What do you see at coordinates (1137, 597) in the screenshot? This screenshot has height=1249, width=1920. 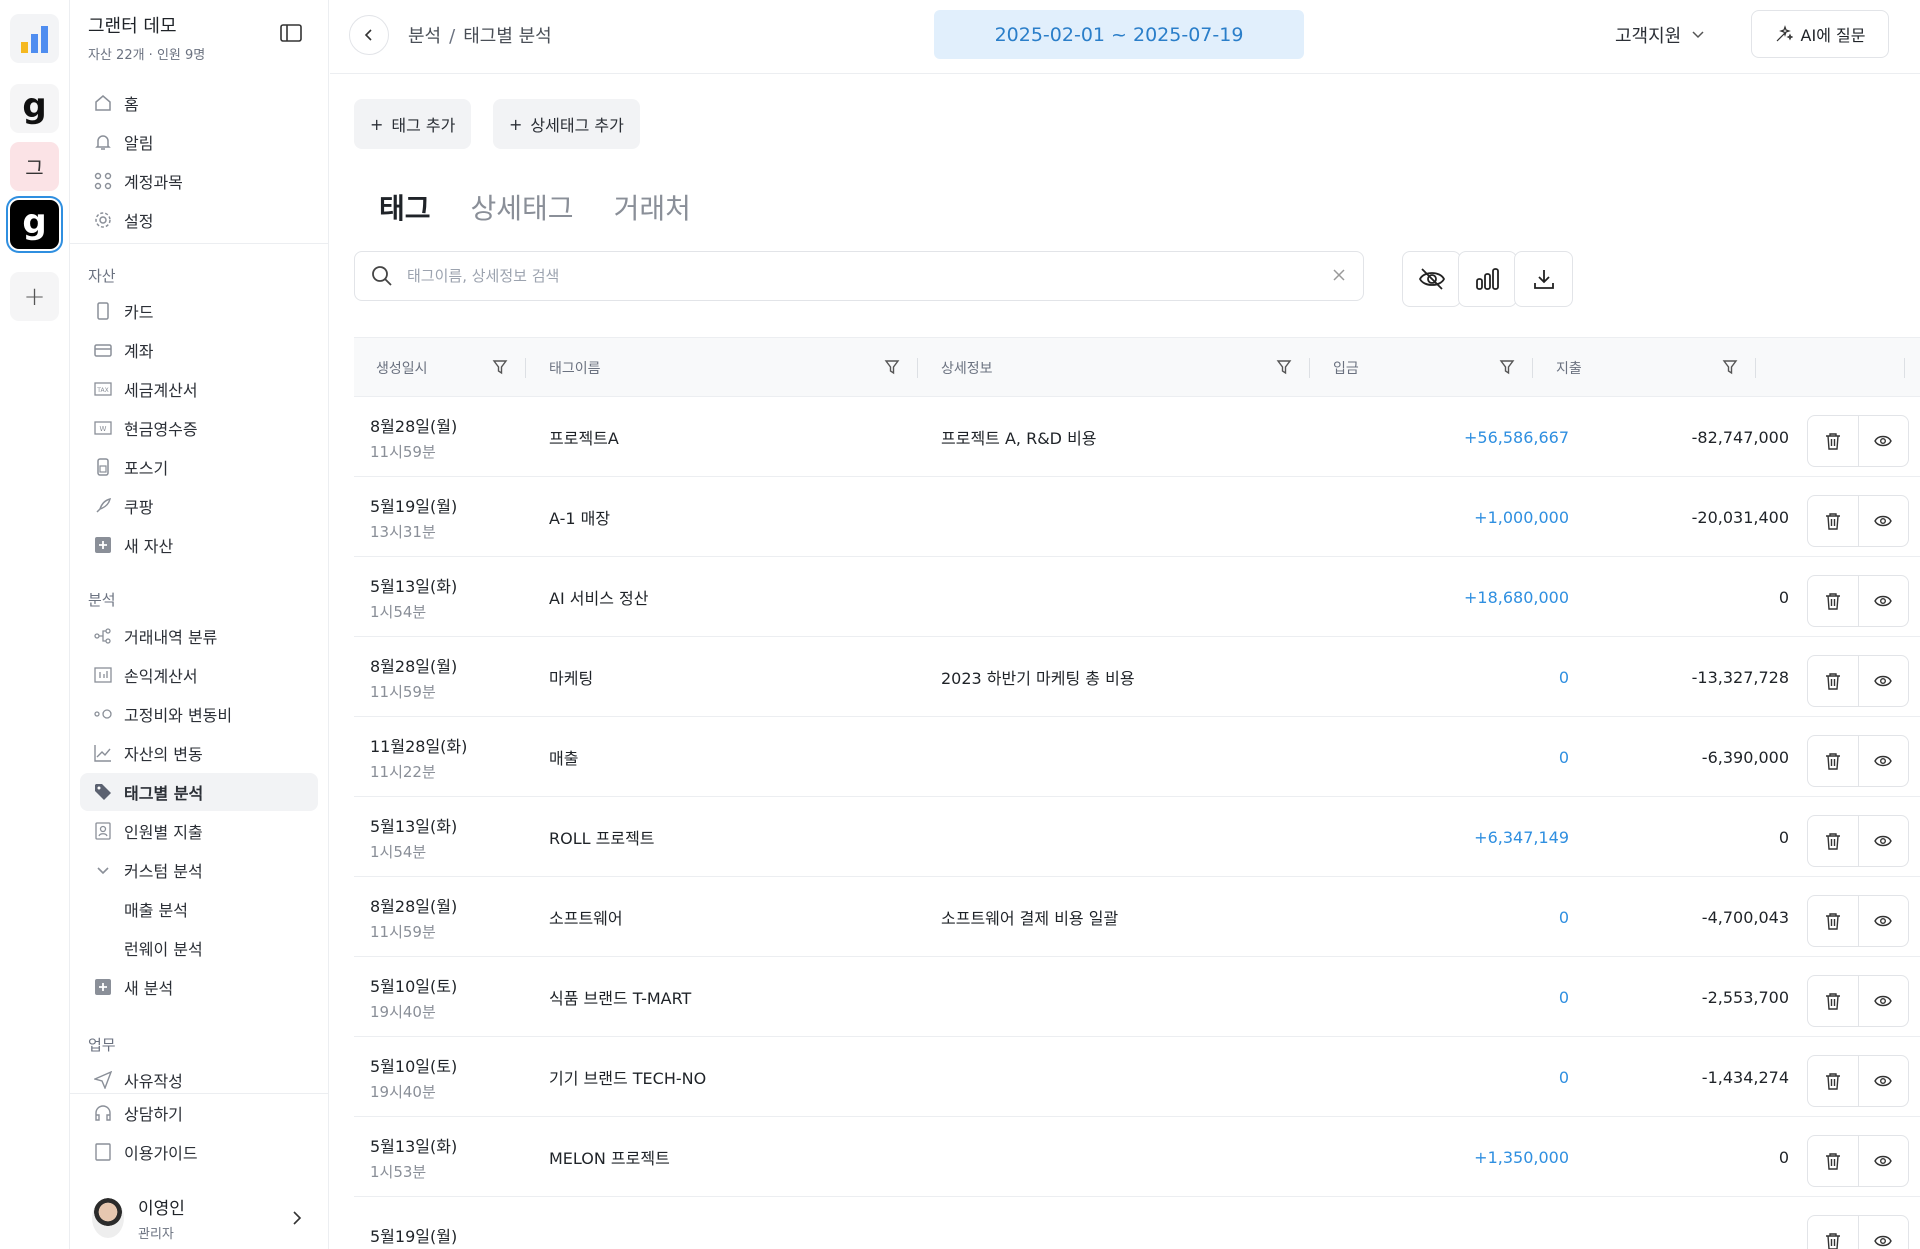 I see `table-row: 5월13일(화) 1시54분 AI 서비스 정산 +18,680,000 0` at bounding box center [1137, 597].